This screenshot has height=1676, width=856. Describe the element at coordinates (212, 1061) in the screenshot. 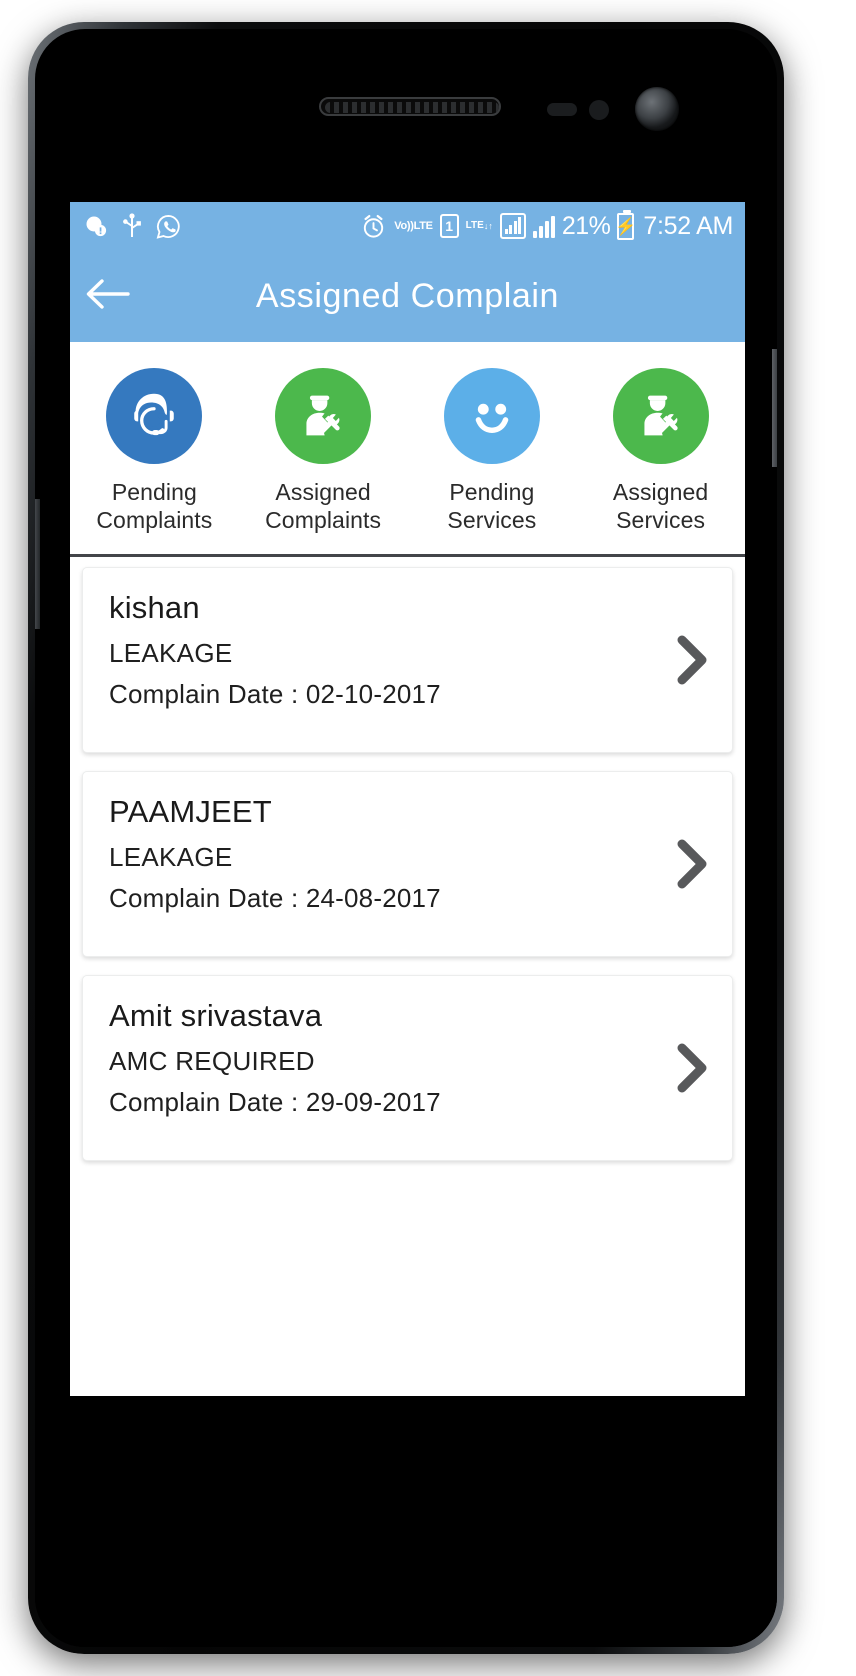

I see `complaint-type: AMC REQUIRED` at that location.